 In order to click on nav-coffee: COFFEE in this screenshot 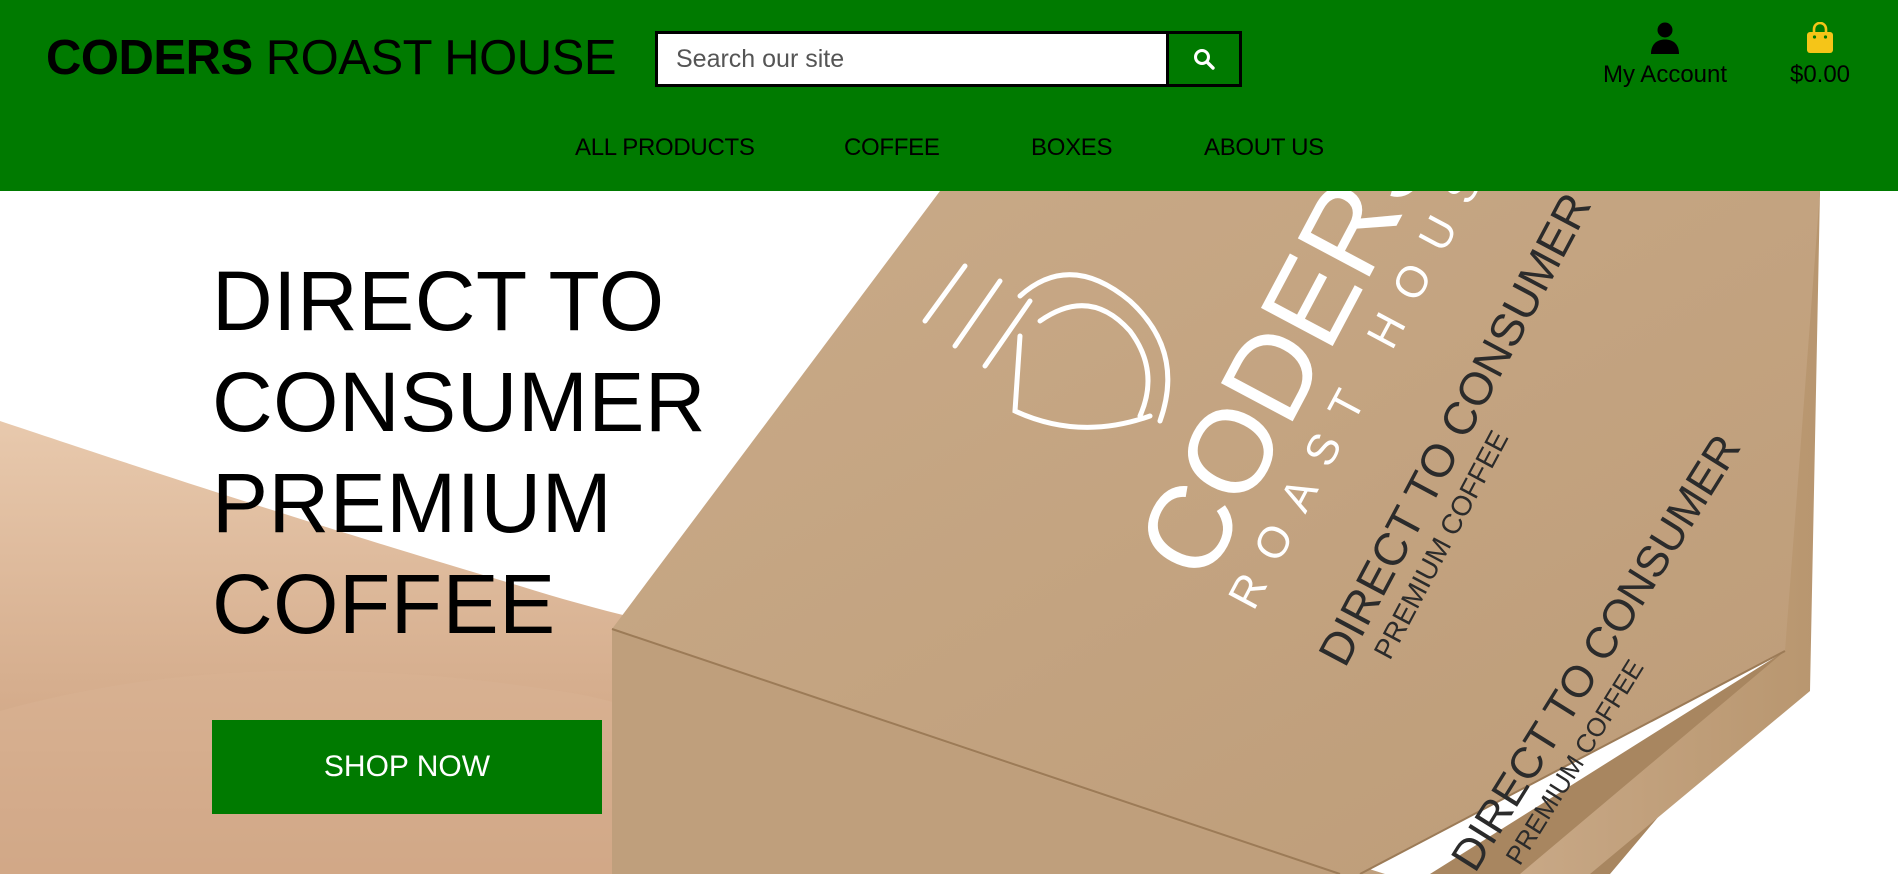, I will do `click(892, 148)`.